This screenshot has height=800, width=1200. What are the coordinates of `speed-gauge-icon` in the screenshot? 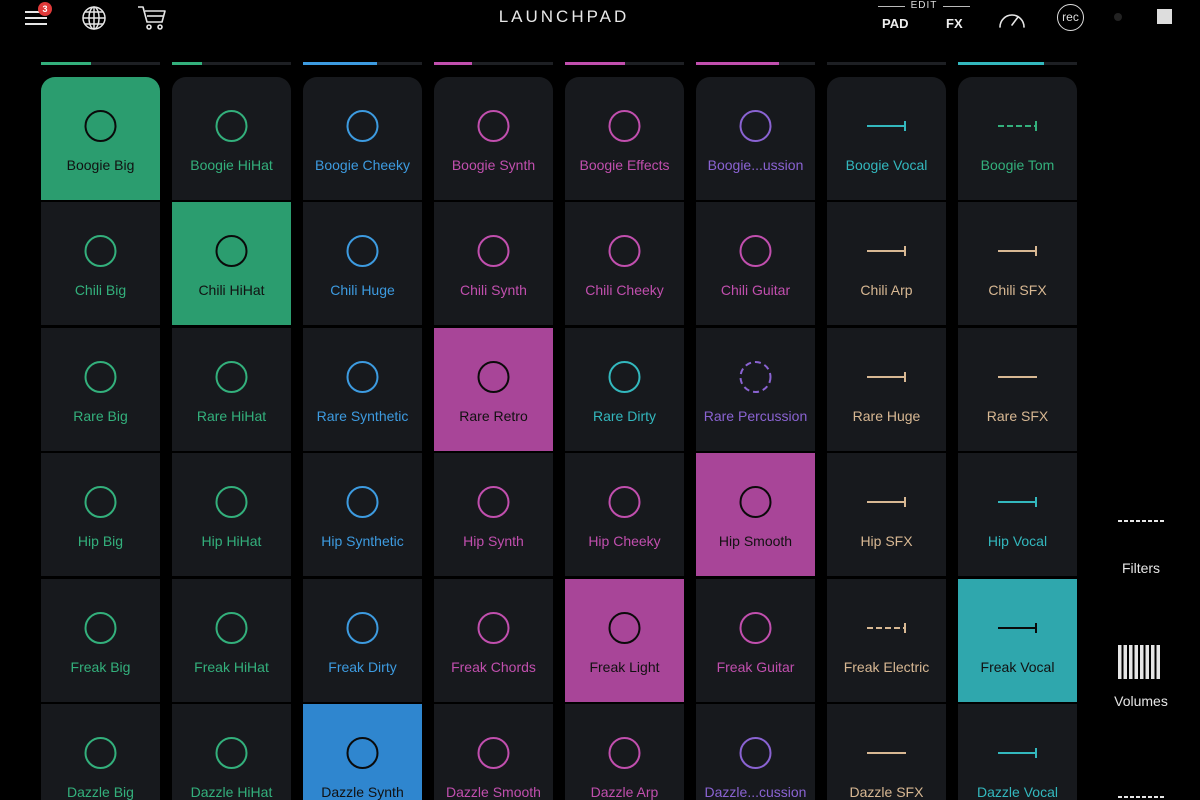 It's located at (1012, 18).